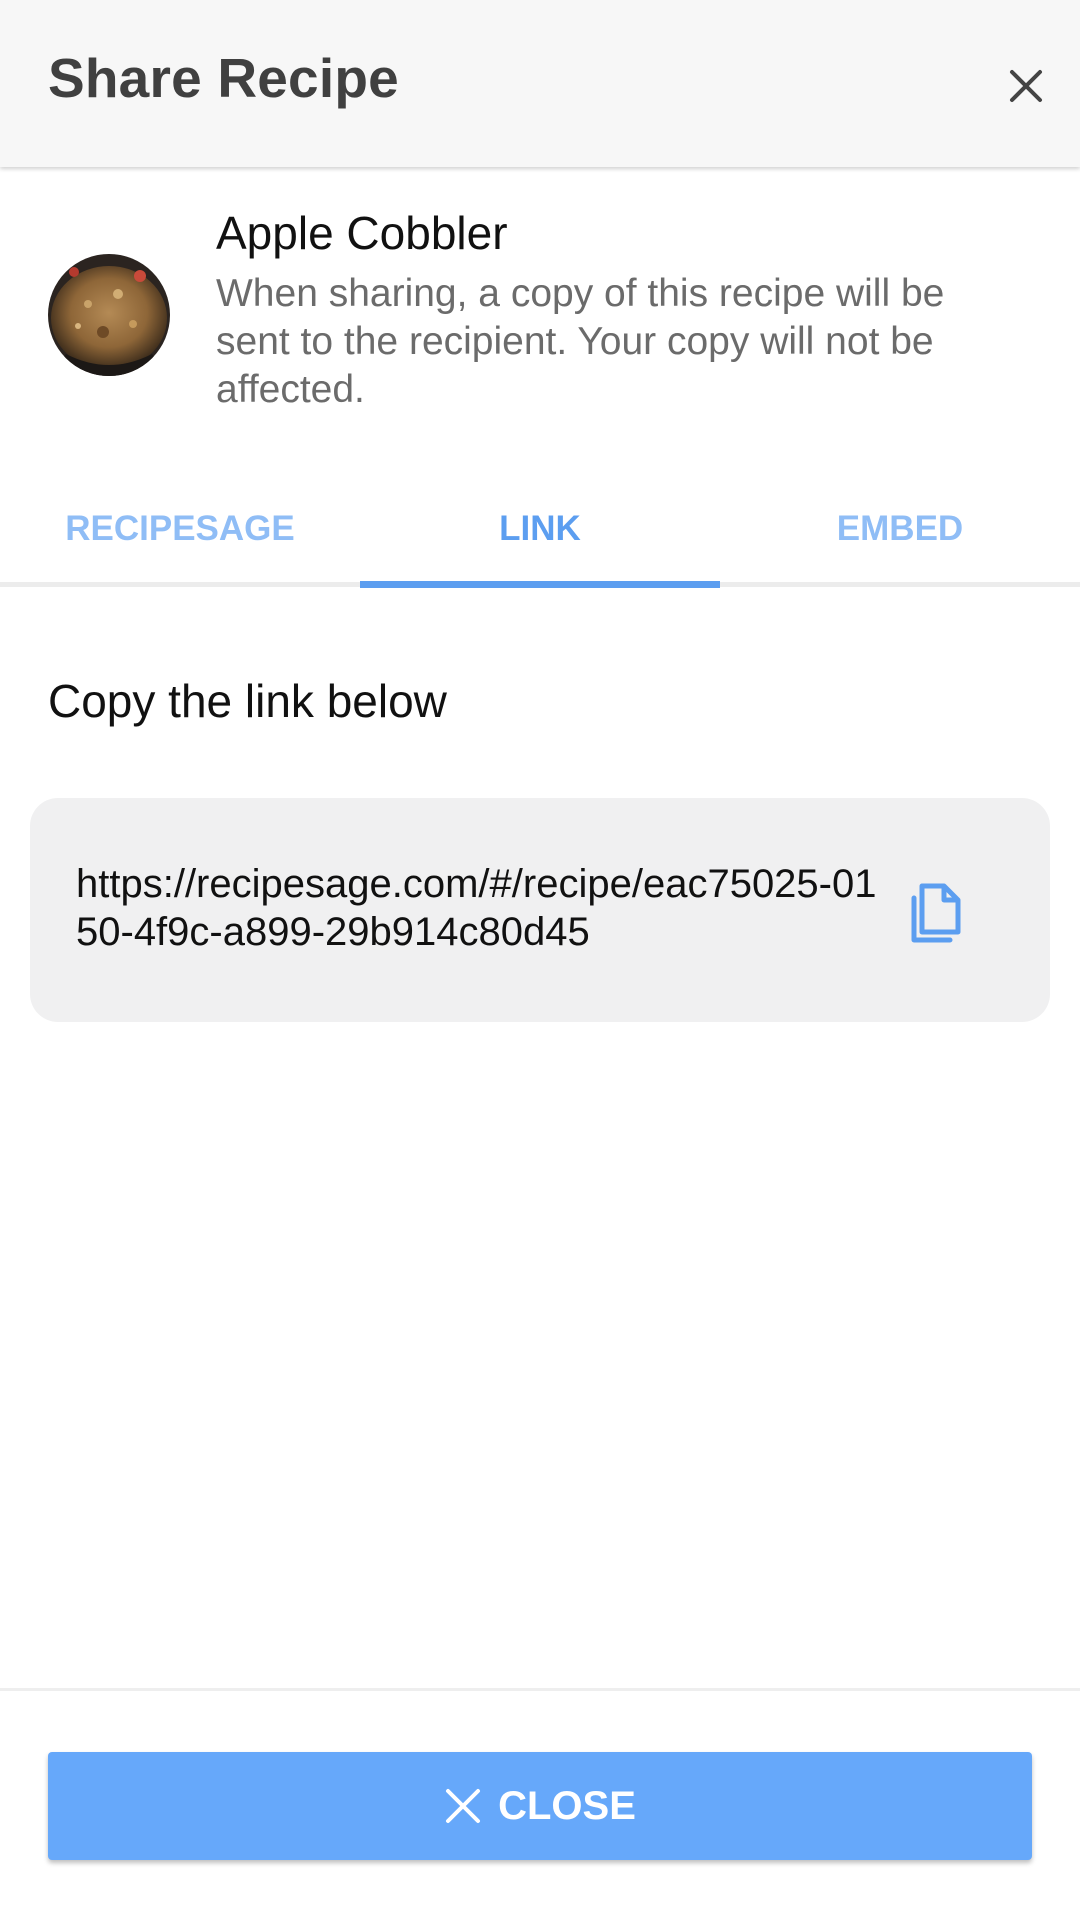 The width and height of the screenshot is (1080, 1920). I want to click on modal-title: Share Recipe, so click(223, 78).